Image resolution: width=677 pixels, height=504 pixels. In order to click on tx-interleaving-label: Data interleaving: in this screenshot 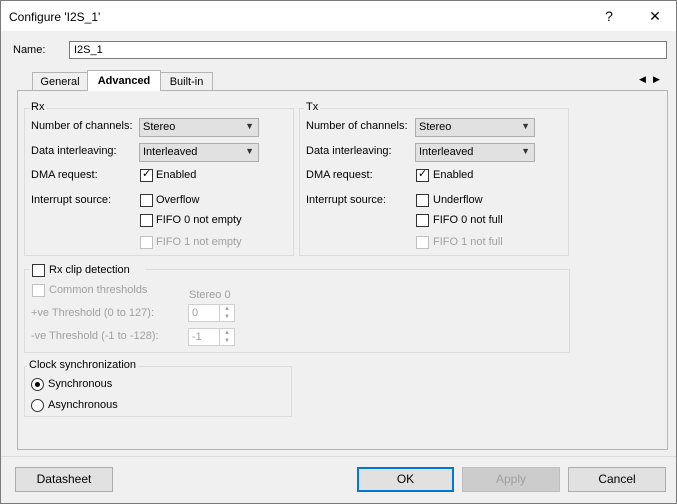, I will do `click(349, 151)`.